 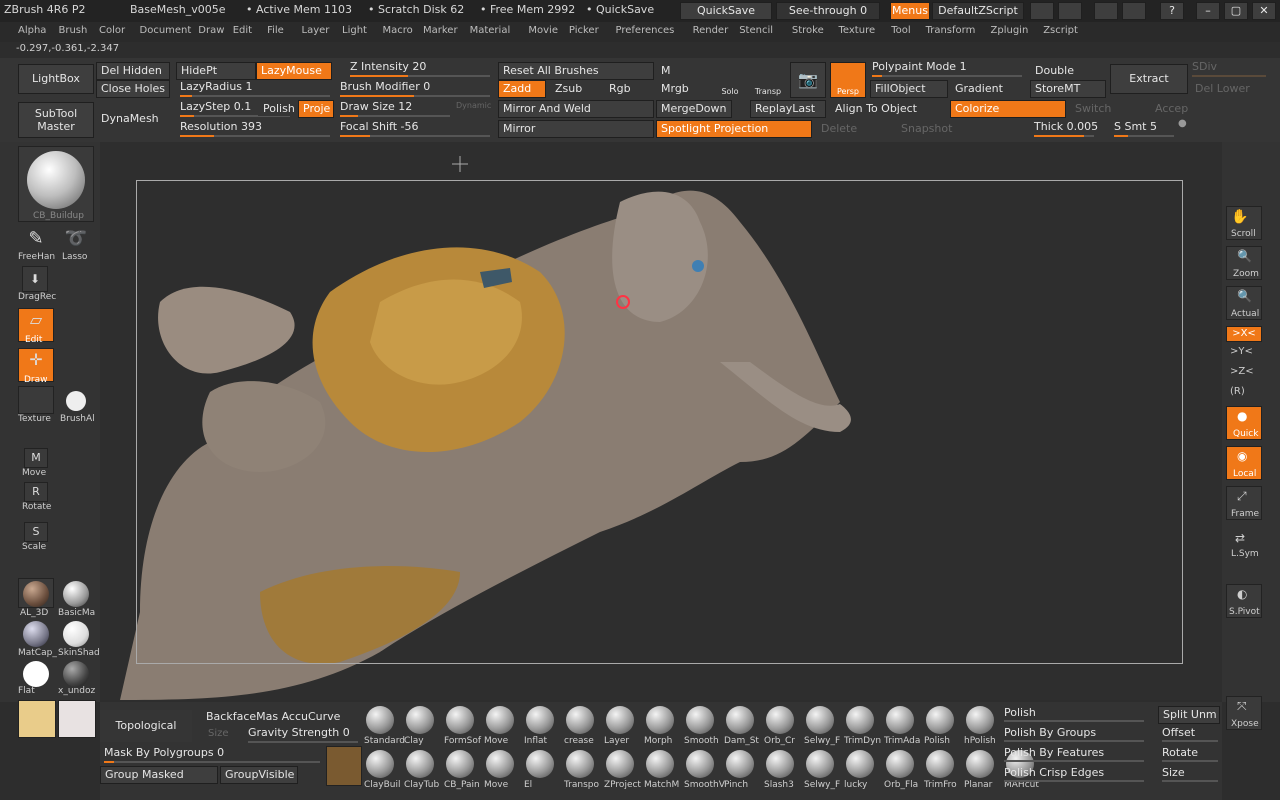 What do you see at coordinates (1241, 351) in the screenshot?
I see `y-symmetry-toggle: >Y<` at bounding box center [1241, 351].